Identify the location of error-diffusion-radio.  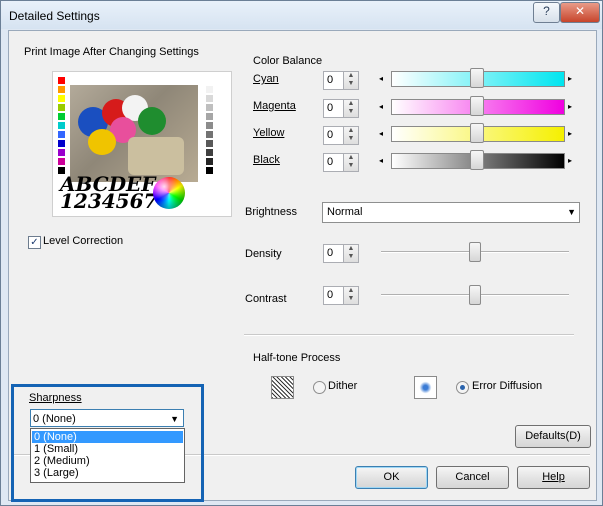
(462, 387).